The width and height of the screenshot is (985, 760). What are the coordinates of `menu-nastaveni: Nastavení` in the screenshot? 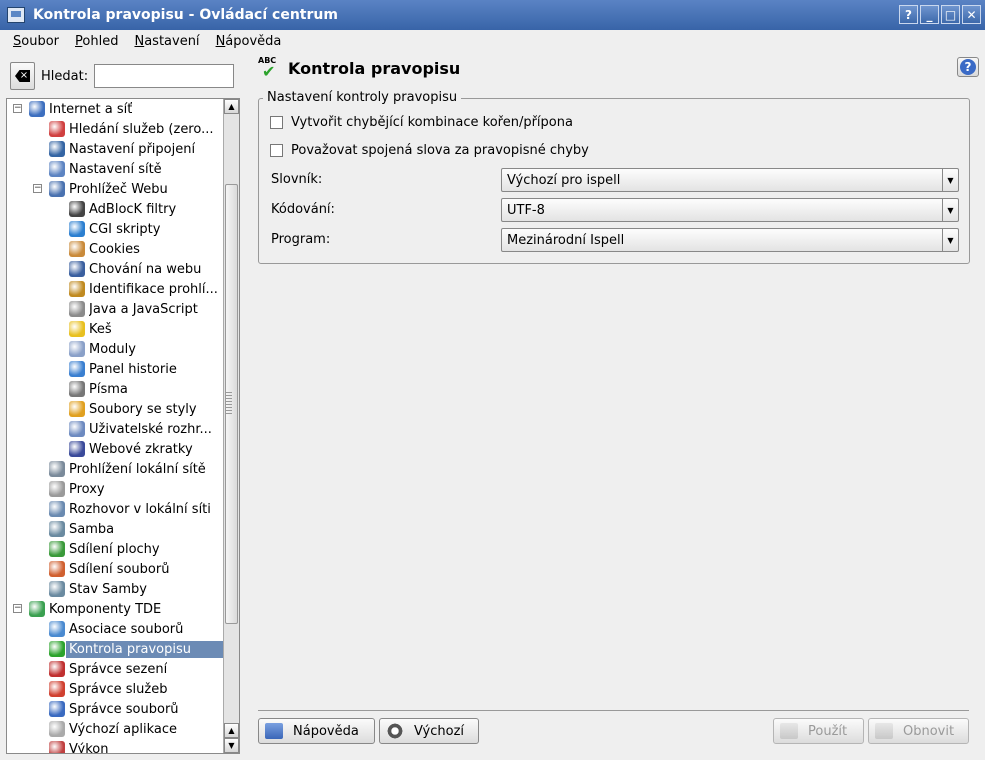 It's located at (166, 41).